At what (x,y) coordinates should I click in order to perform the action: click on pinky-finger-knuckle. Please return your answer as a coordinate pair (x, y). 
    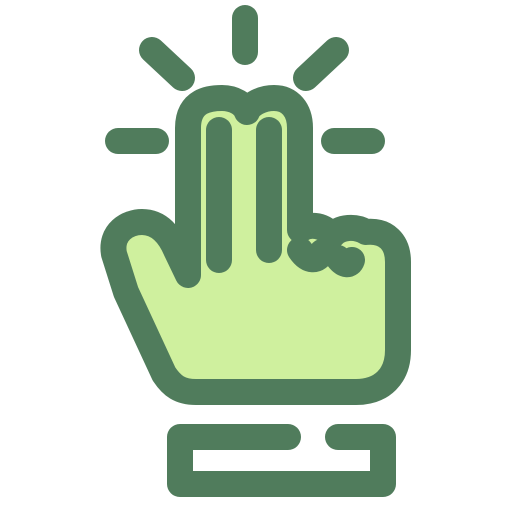
    Looking at the image, I should click on (345, 261).